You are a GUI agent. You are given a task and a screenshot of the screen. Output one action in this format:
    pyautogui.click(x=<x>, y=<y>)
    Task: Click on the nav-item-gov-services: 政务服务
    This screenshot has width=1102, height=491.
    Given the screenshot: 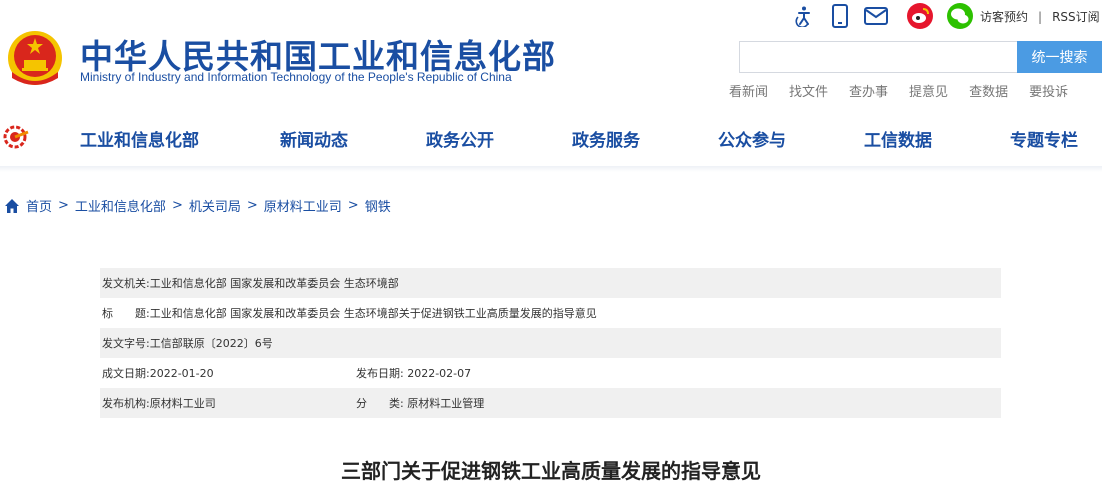 What is the action you would take?
    pyautogui.click(x=606, y=138)
    